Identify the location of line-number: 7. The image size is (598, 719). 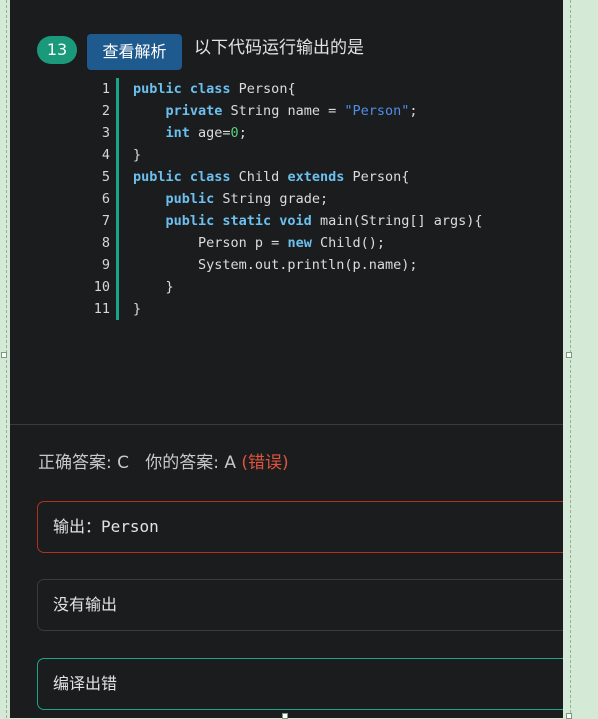
(105, 221).